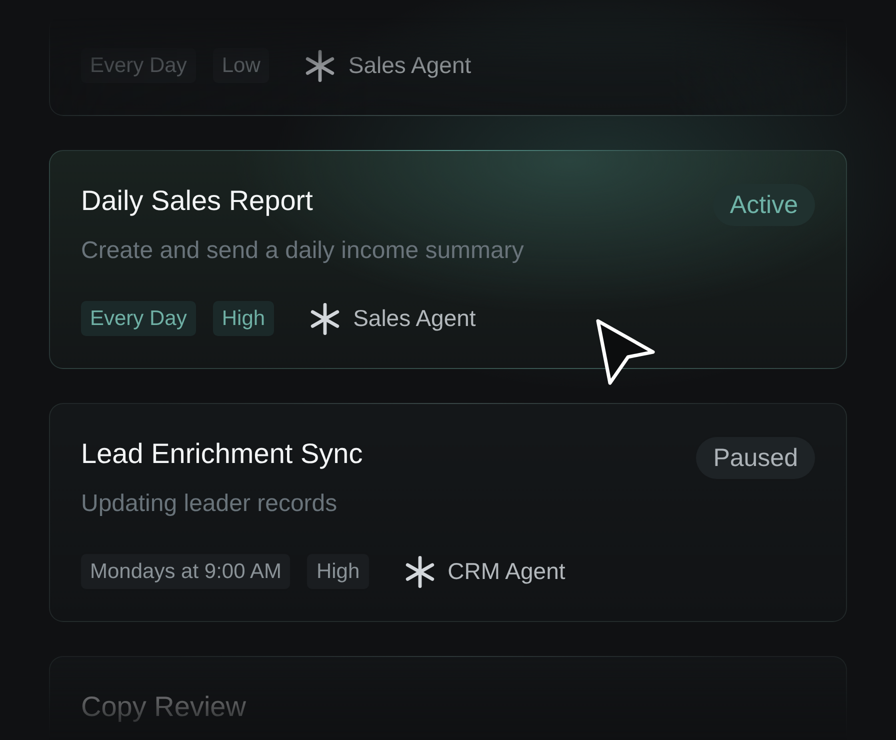  Describe the element at coordinates (209, 504) in the screenshot. I see `task-description: Updating leader records` at that location.